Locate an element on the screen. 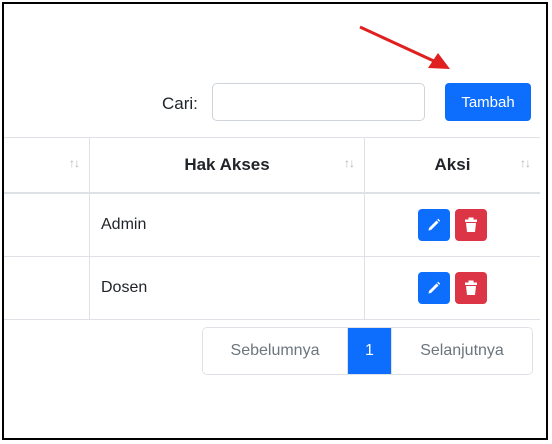 The width and height of the screenshot is (552, 444). search-input is located at coordinates (318, 102).